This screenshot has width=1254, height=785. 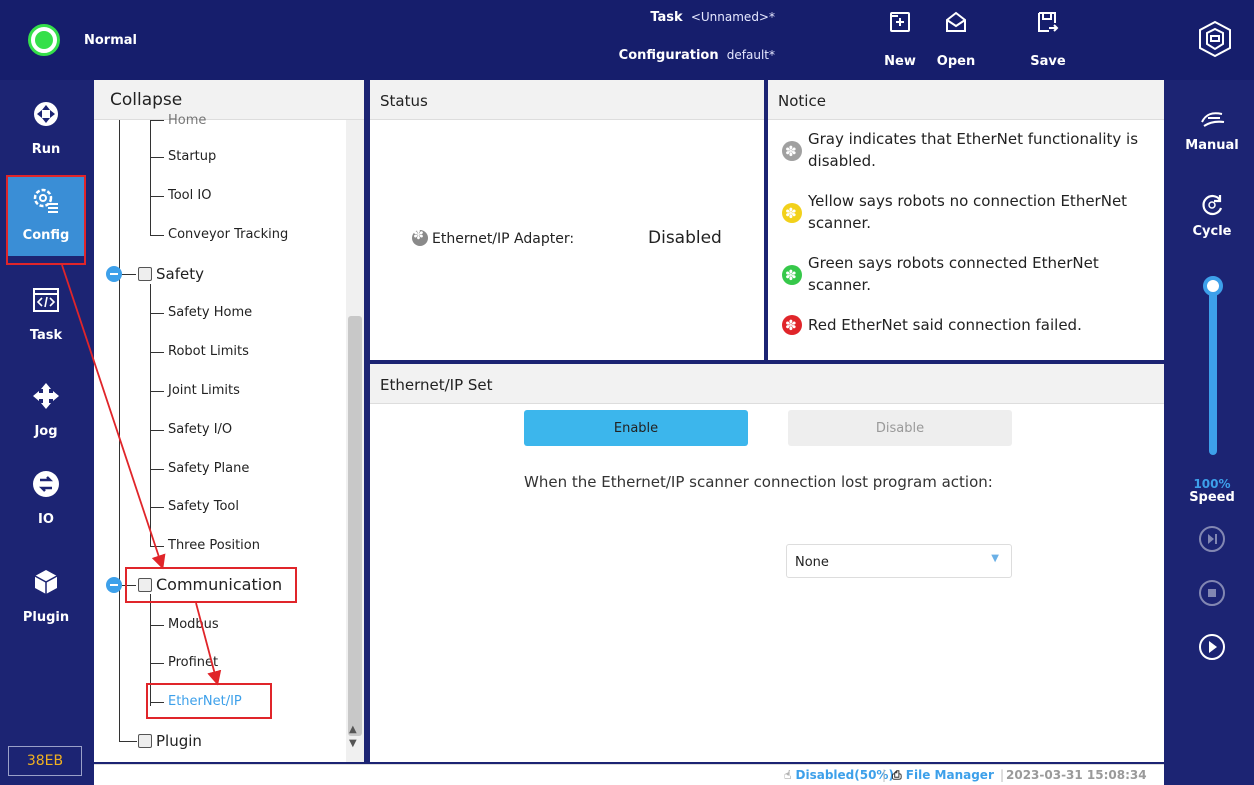 What do you see at coordinates (187, 120) in the screenshot?
I see `tree-item-home: Home` at bounding box center [187, 120].